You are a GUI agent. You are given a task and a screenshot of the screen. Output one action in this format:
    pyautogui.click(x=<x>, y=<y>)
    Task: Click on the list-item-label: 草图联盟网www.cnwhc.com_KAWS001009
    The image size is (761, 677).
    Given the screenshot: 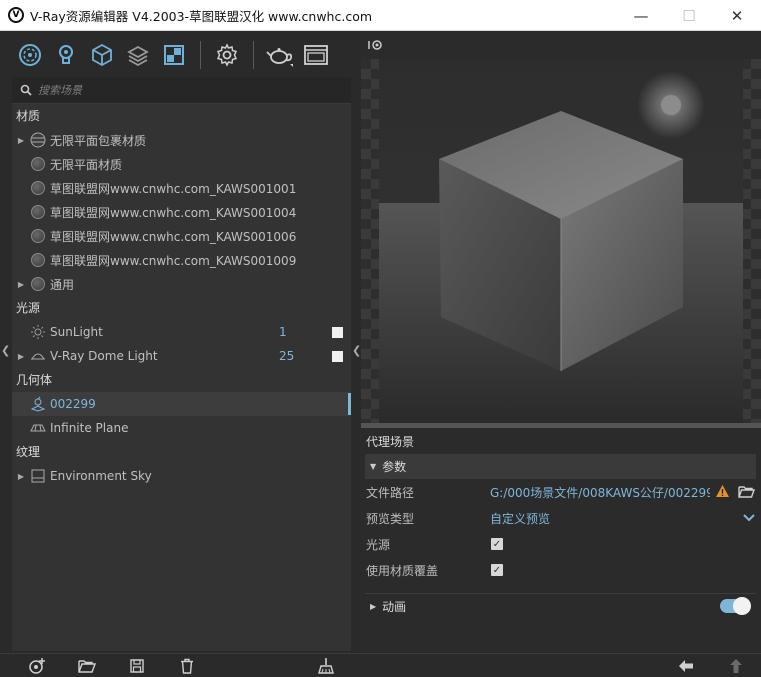 What is the action you would take?
    pyautogui.click(x=173, y=260)
    